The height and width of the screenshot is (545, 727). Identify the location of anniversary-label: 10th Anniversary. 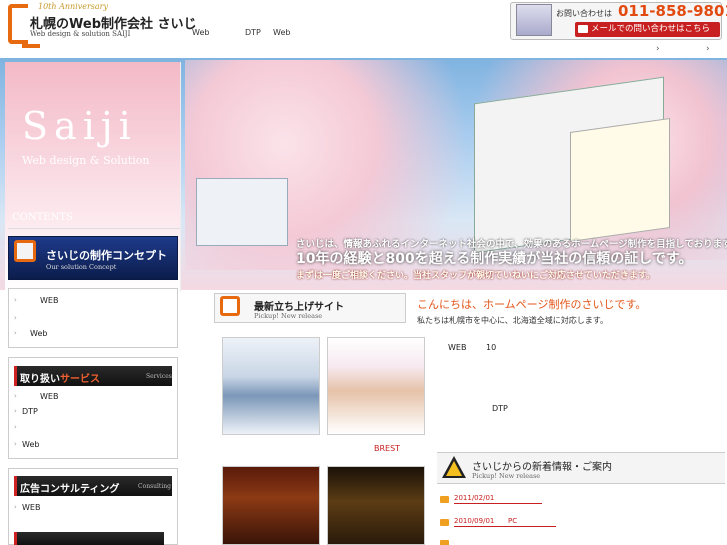
(73, 6).